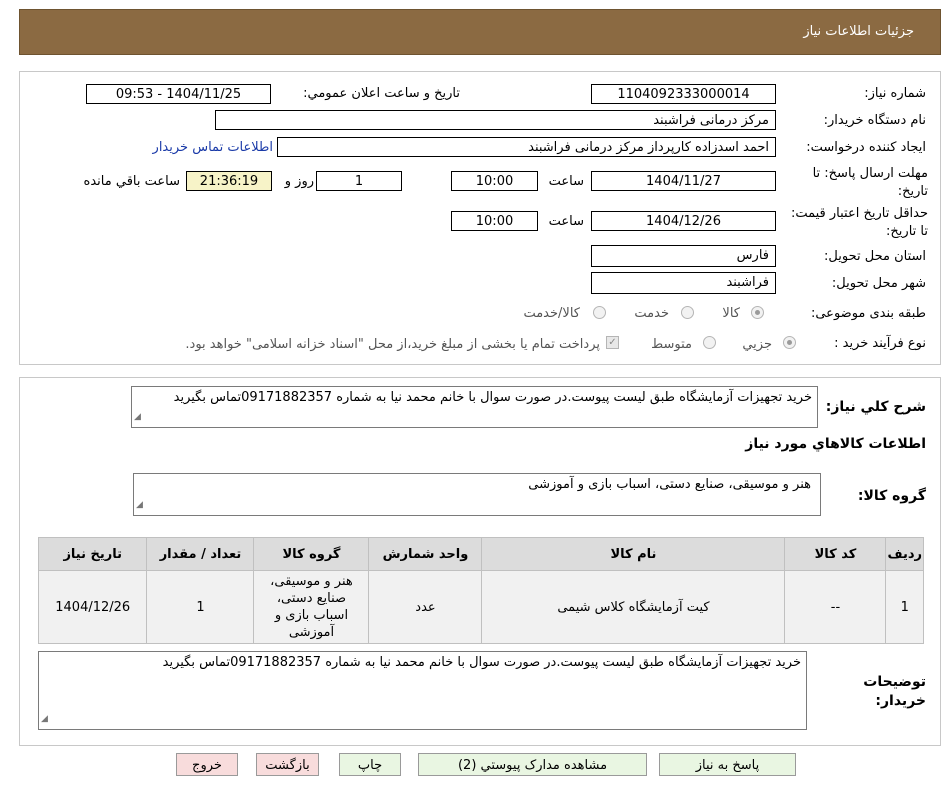 Image resolution: width=944 pixels, height=798 pixels. Describe the element at coordinates (683, 221) in the screenshot. I see `validity-date-field: 1404/12/26` at that location.